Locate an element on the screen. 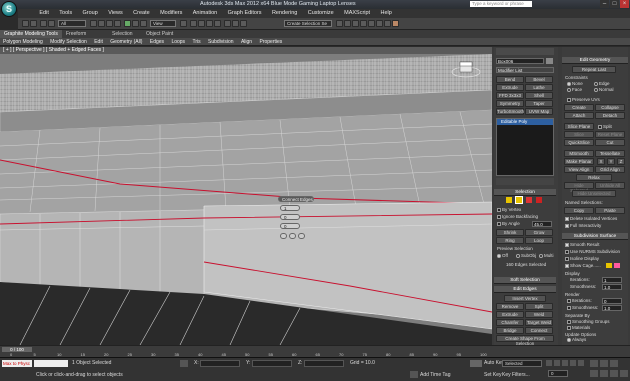  selection-filter-select: All is located at coordinates (72, 23).